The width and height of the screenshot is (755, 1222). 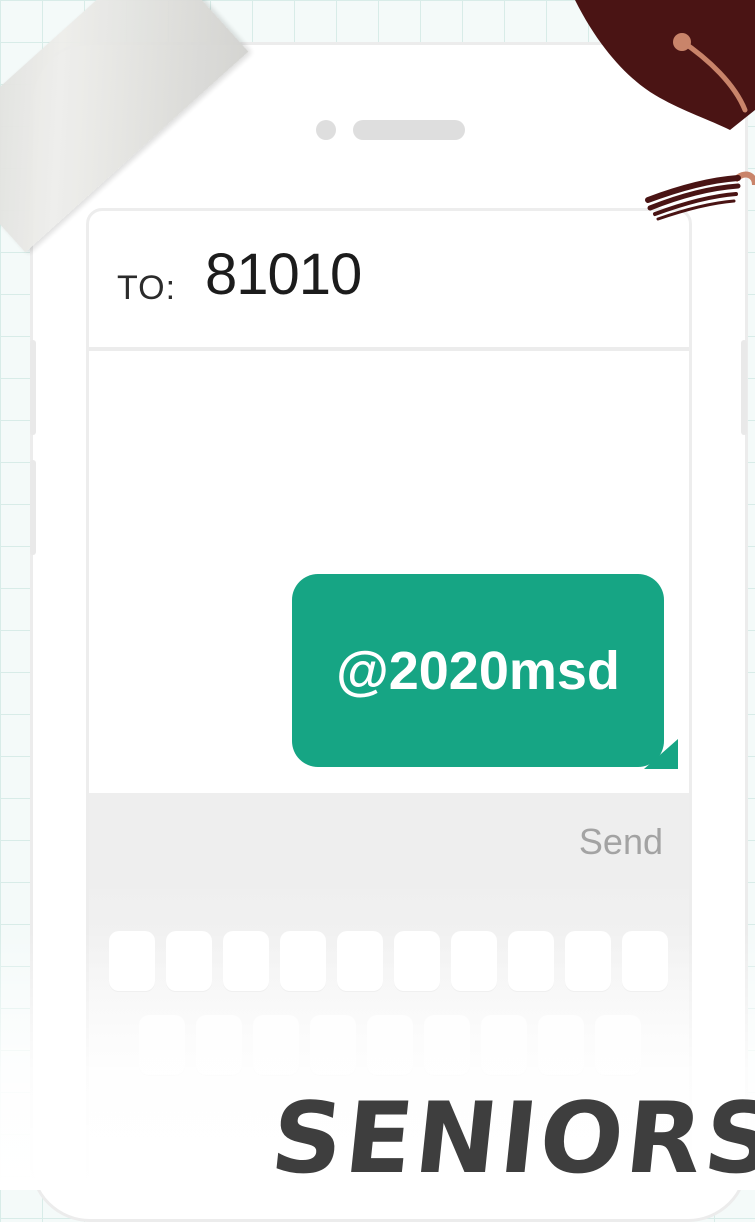 I want to click on seniors-caption: SENIORS, so click(x=510, y=1139).